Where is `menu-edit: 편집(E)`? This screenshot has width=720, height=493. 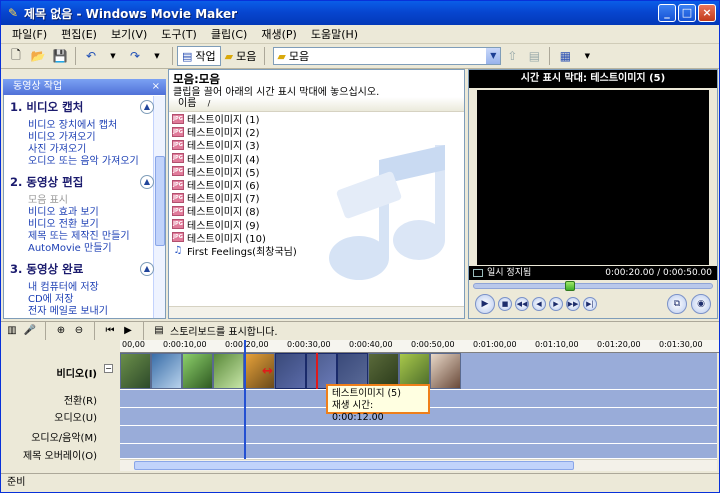
menu-edit: 편집(E) is located at coordinates (79, 34).